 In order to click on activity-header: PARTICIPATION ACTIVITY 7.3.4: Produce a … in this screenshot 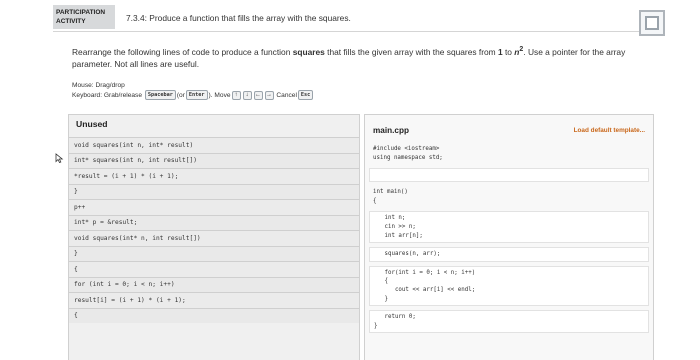, I will do `click(359, 20)`.